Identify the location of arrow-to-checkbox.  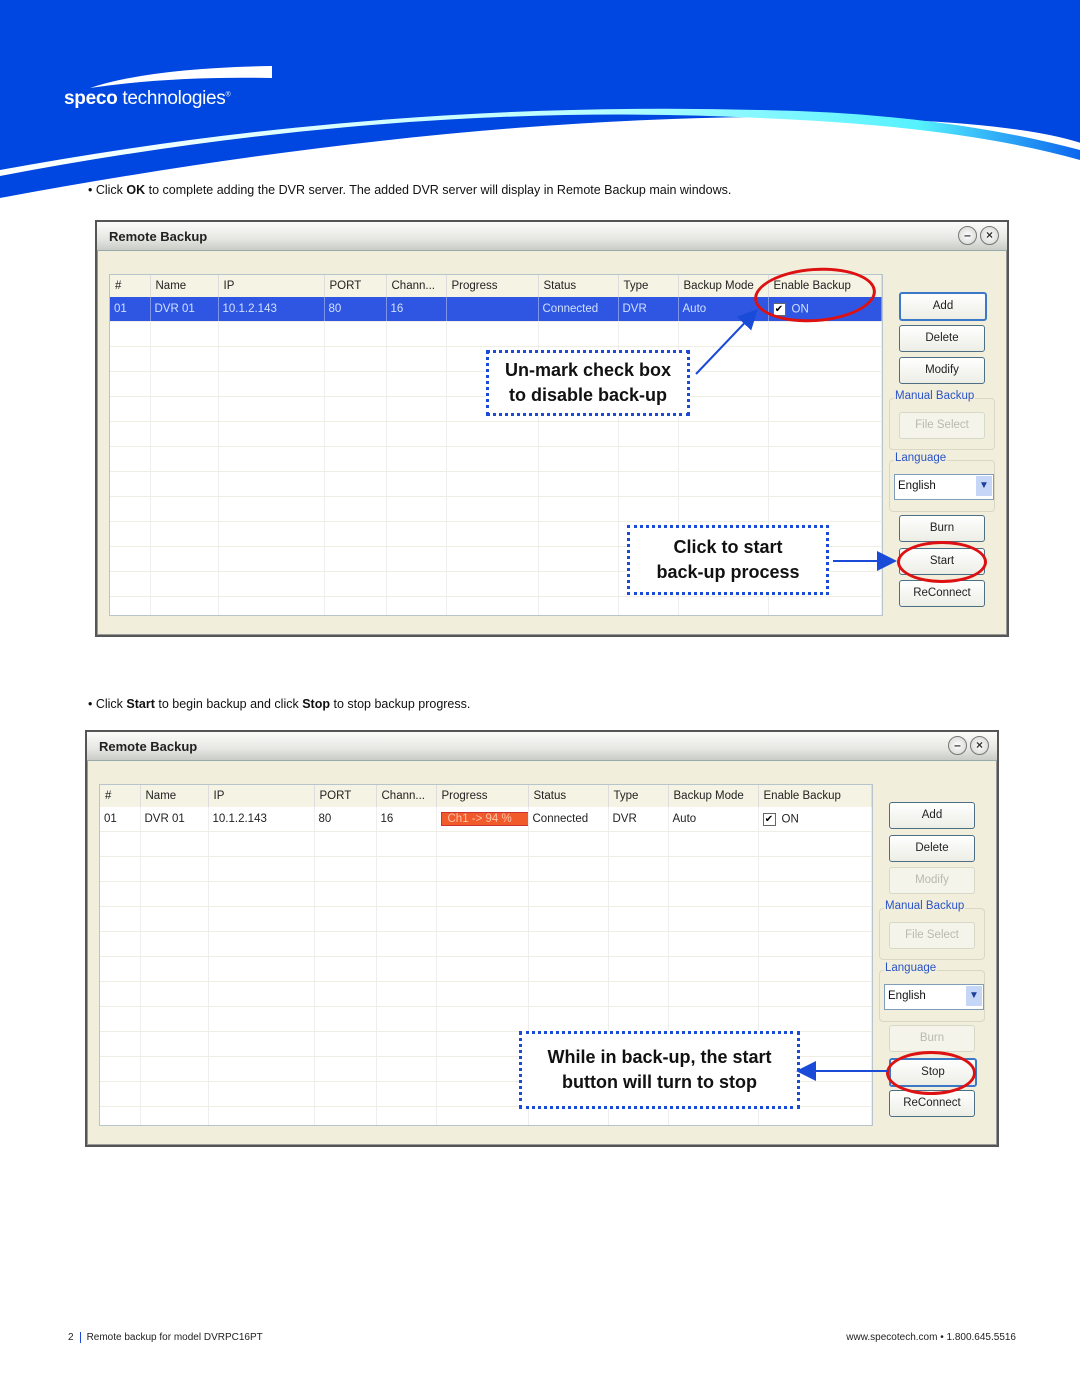
(726, 342).